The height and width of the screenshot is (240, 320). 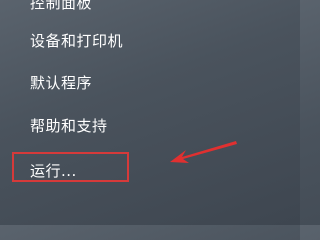 What do you see at coordinates (69, 126) in the screenshot?
I see `menu-item-help-and-support: 帮助和支持` at bounding box center [69, 126].